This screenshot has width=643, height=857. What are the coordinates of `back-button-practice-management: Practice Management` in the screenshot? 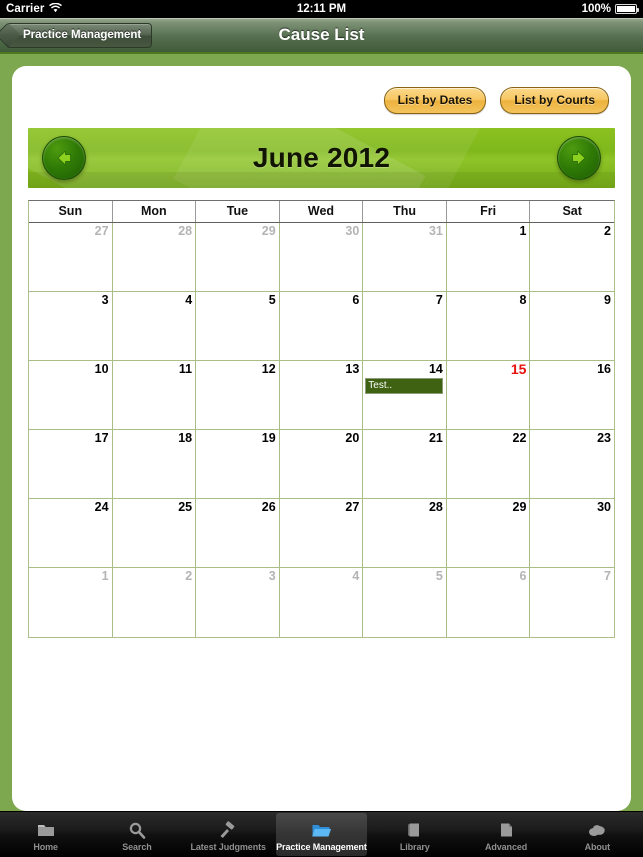 It's located at (79, 35).